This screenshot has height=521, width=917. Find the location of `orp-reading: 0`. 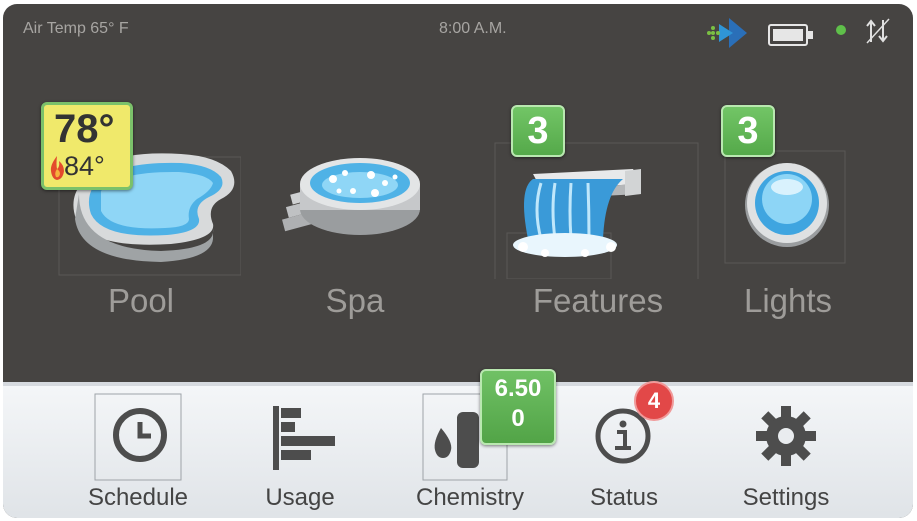

orp-reading: 0 is located at coordinates (518, 418).